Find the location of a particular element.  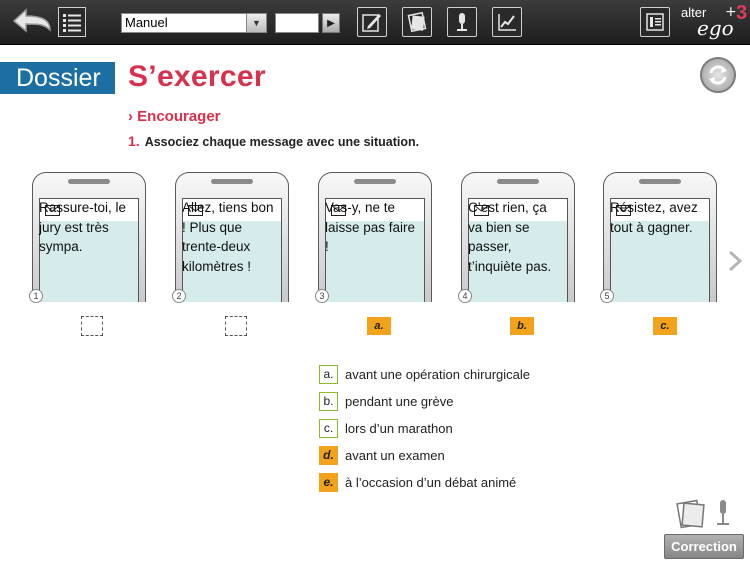

phone-number-badge: 5 is located at coordinates (607, 296).